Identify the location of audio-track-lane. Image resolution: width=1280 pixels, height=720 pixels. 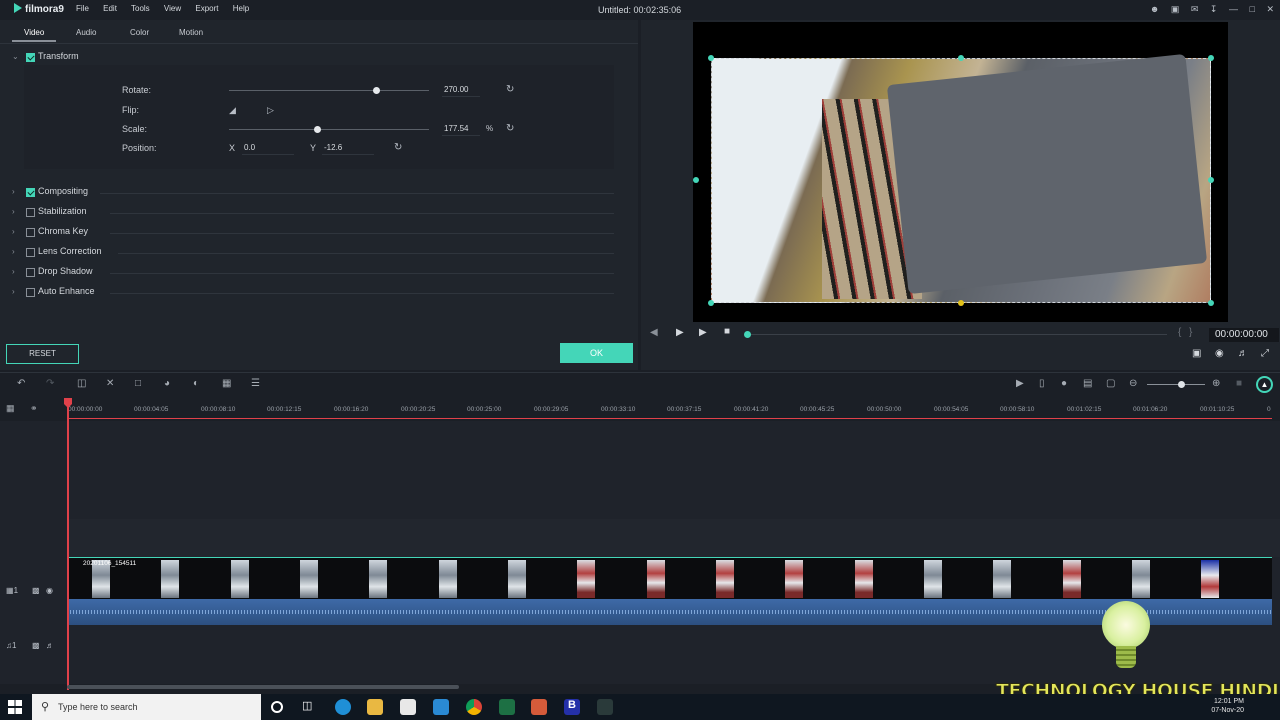
(673, 645).